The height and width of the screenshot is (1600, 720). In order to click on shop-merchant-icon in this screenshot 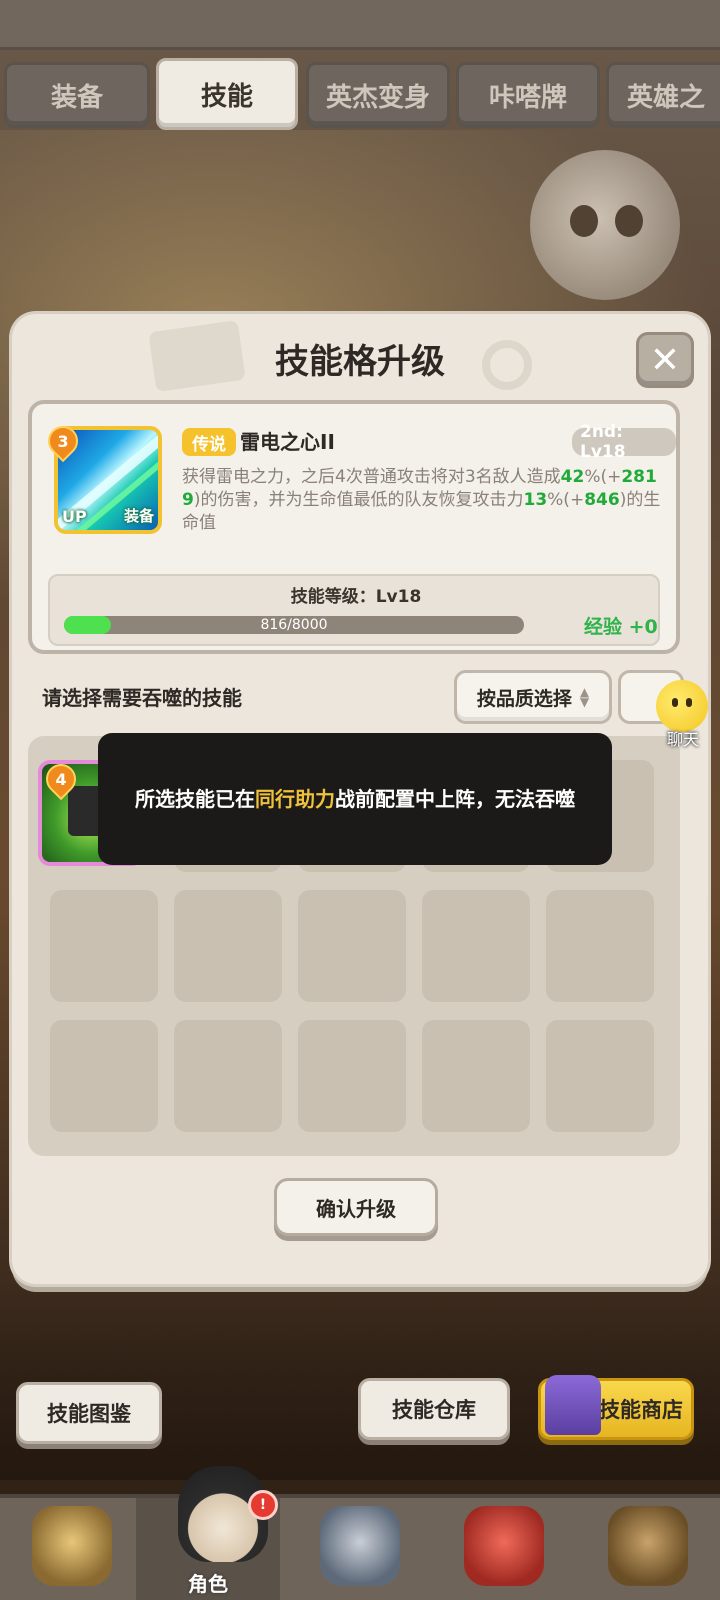, I will do `click(573, 1405)`.